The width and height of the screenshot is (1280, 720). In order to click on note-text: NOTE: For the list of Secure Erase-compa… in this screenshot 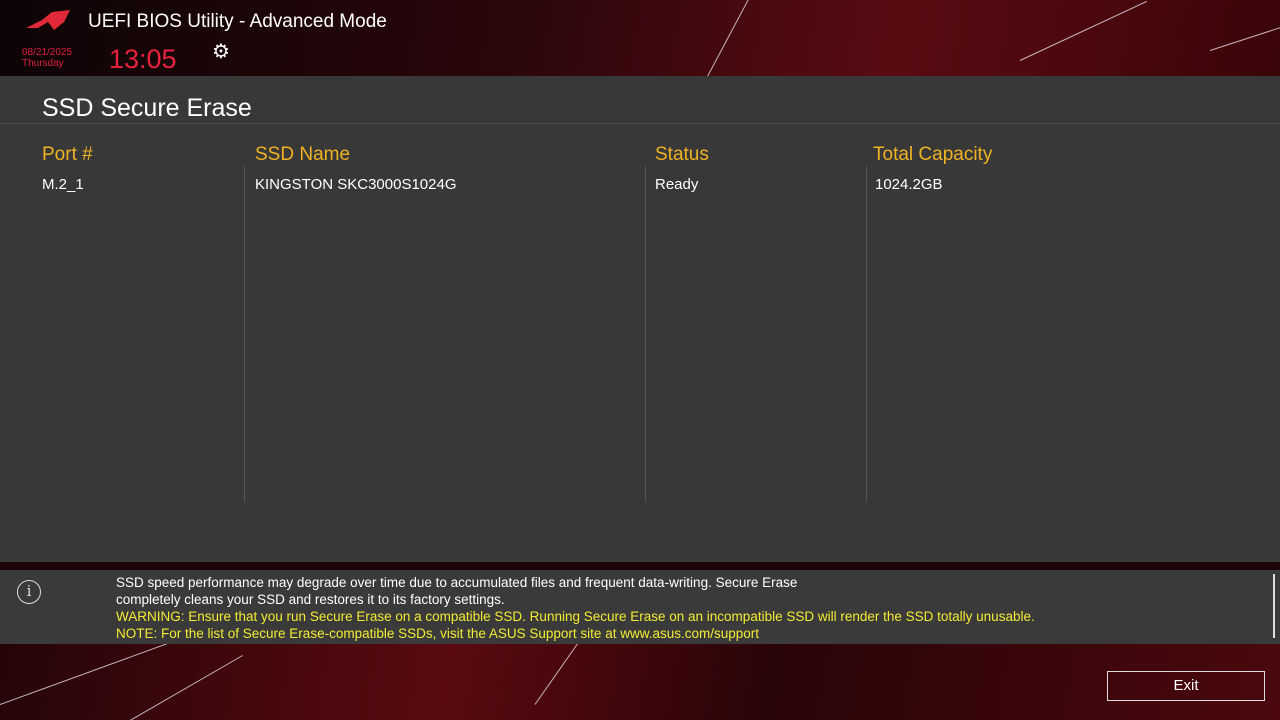, I will do `click(438, 633)`.